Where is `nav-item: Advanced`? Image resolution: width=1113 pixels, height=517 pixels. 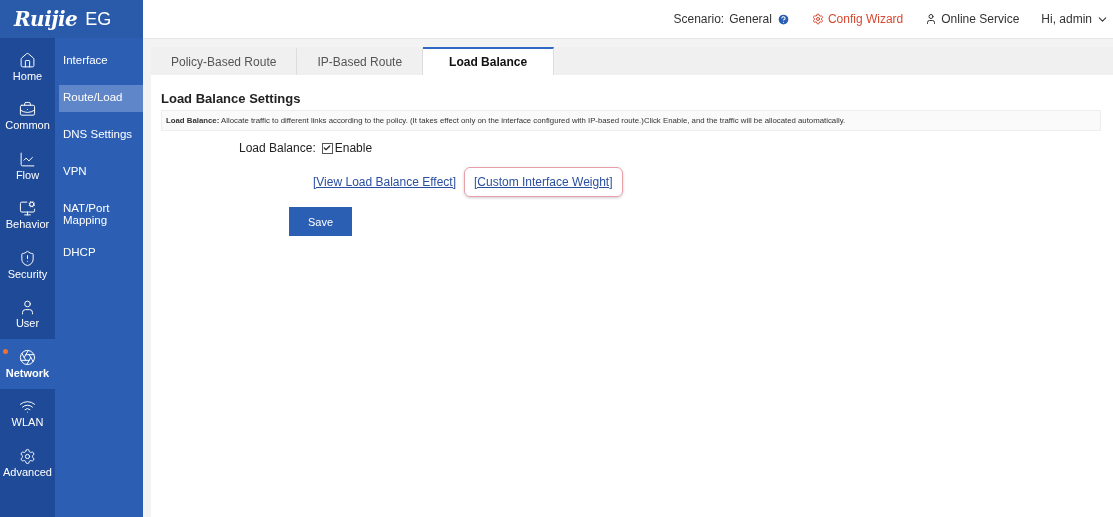 nav-item: Advanced is located at coordinates (27, 463).